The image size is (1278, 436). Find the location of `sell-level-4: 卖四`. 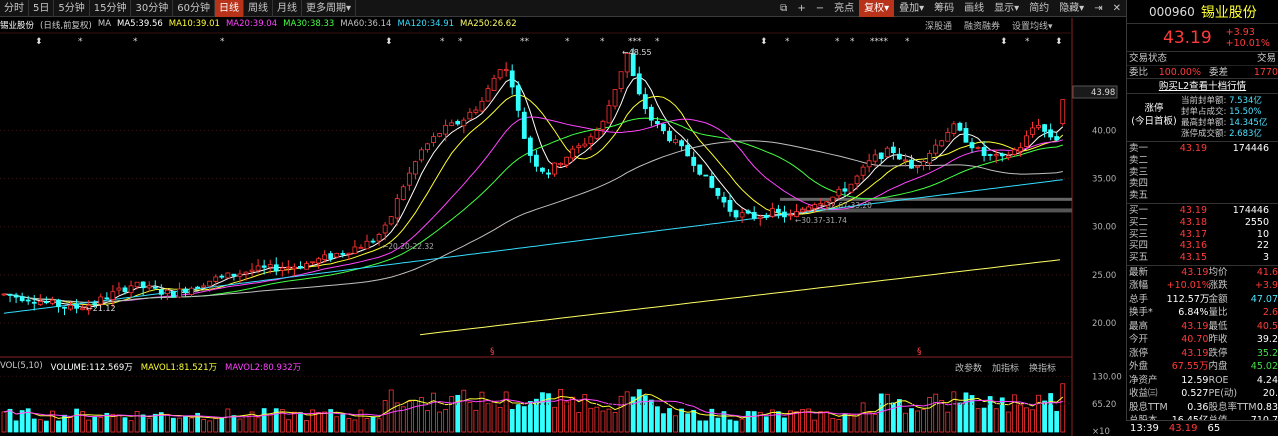

sell-level-4: 卖四 is located at coordinates (1202, 184).